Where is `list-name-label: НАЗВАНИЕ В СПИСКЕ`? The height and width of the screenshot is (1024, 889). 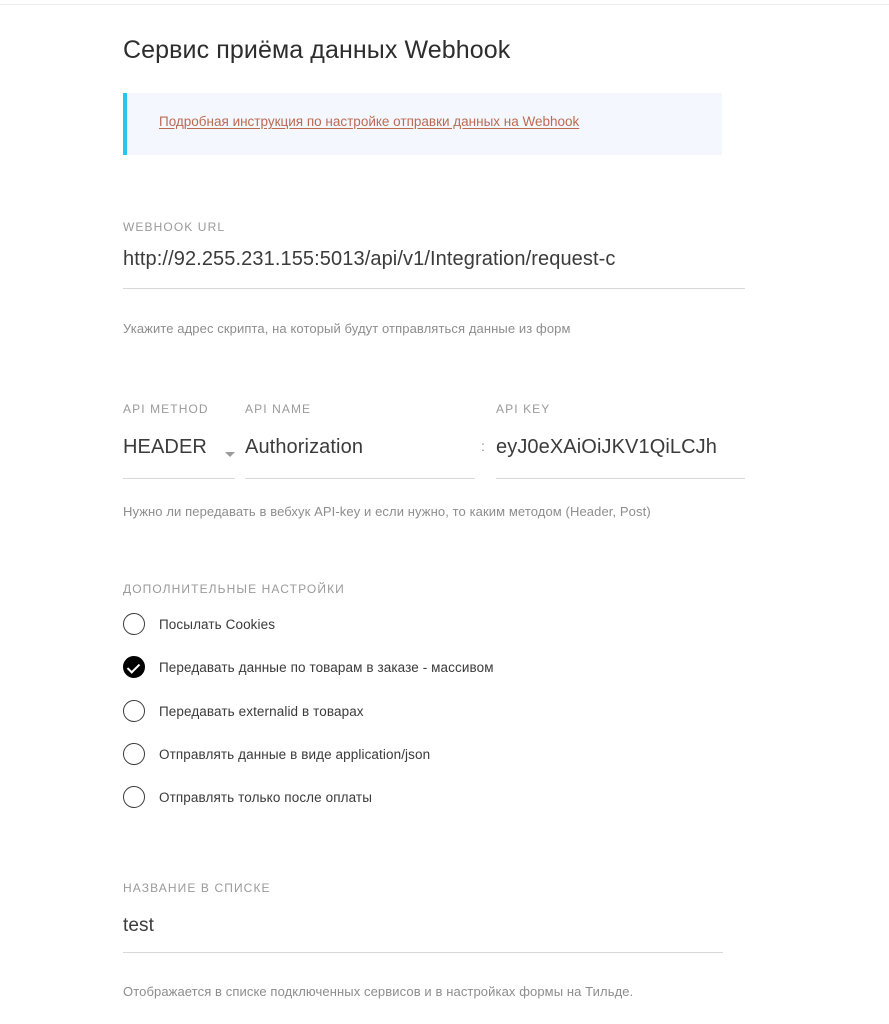
list-name-label: НАЗВАНИЕ В СПИСКЕ is located at coordinates (197, 888).